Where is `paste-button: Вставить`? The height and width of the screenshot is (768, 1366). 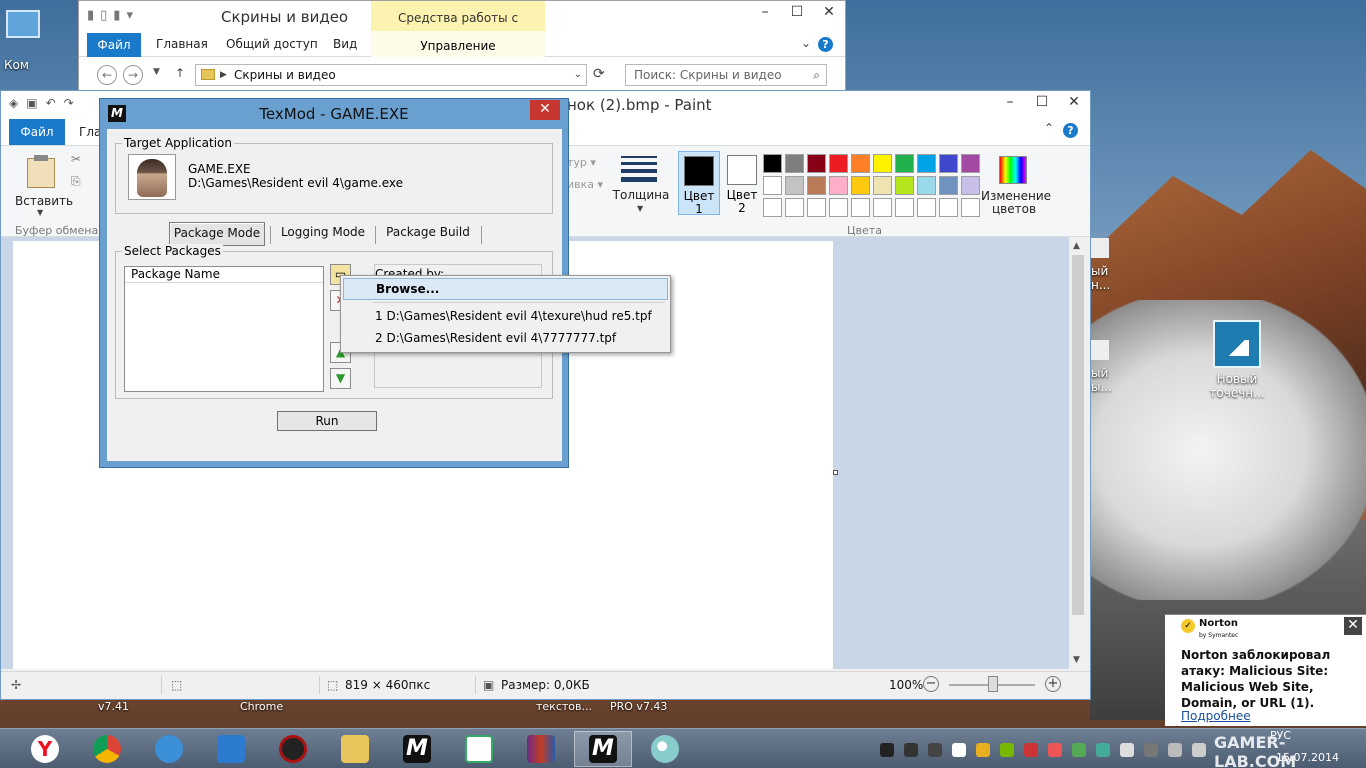 paste-button: Вставить is located at coordinates (44, 201).